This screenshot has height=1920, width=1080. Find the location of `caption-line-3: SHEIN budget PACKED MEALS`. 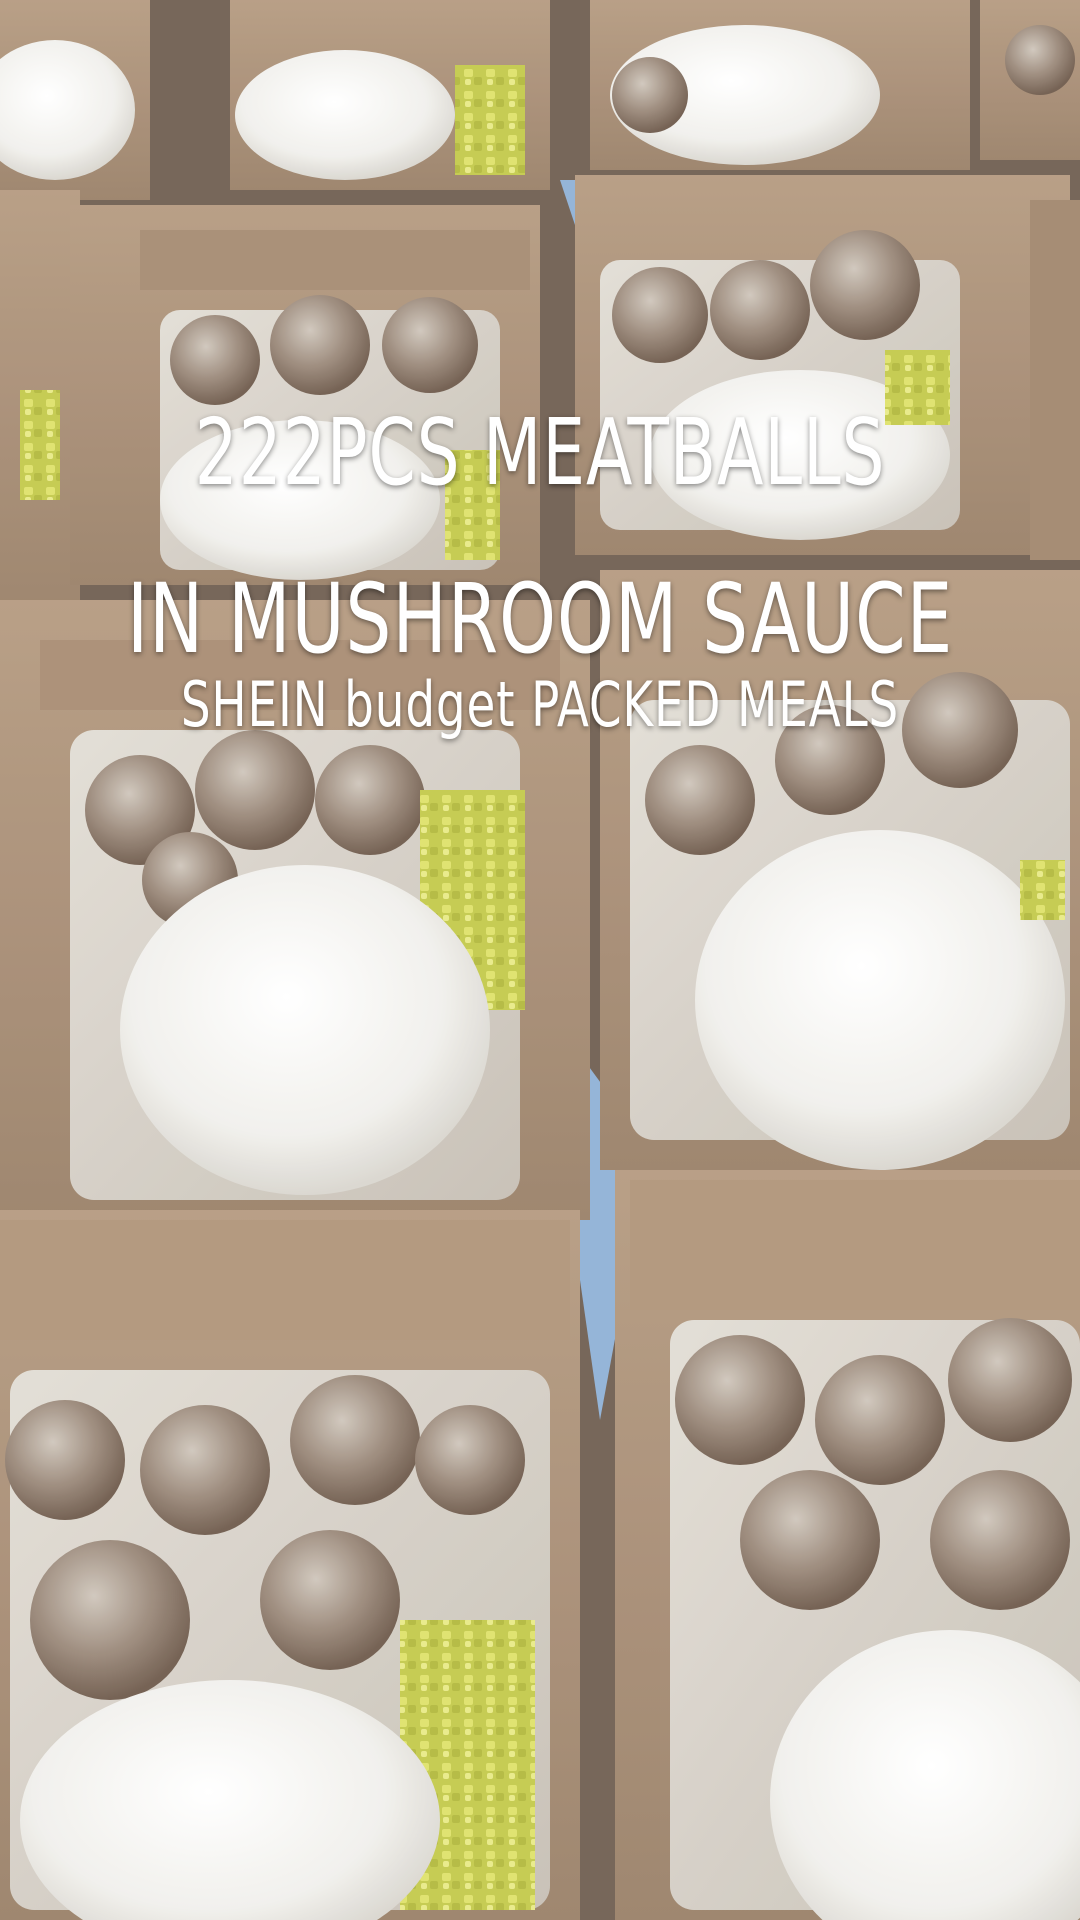

caption-line-3: SHEIN budget PACKED MEALS is located at coordinates (540, 704).